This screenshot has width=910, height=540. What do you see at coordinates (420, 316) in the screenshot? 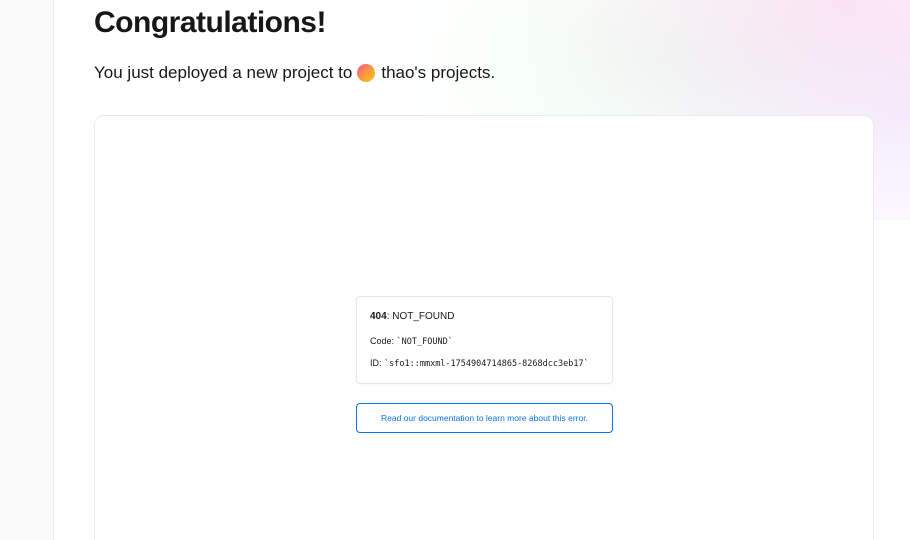
I see `error-status-text: : NOT_FOUND` at bounding box center [420, 316].